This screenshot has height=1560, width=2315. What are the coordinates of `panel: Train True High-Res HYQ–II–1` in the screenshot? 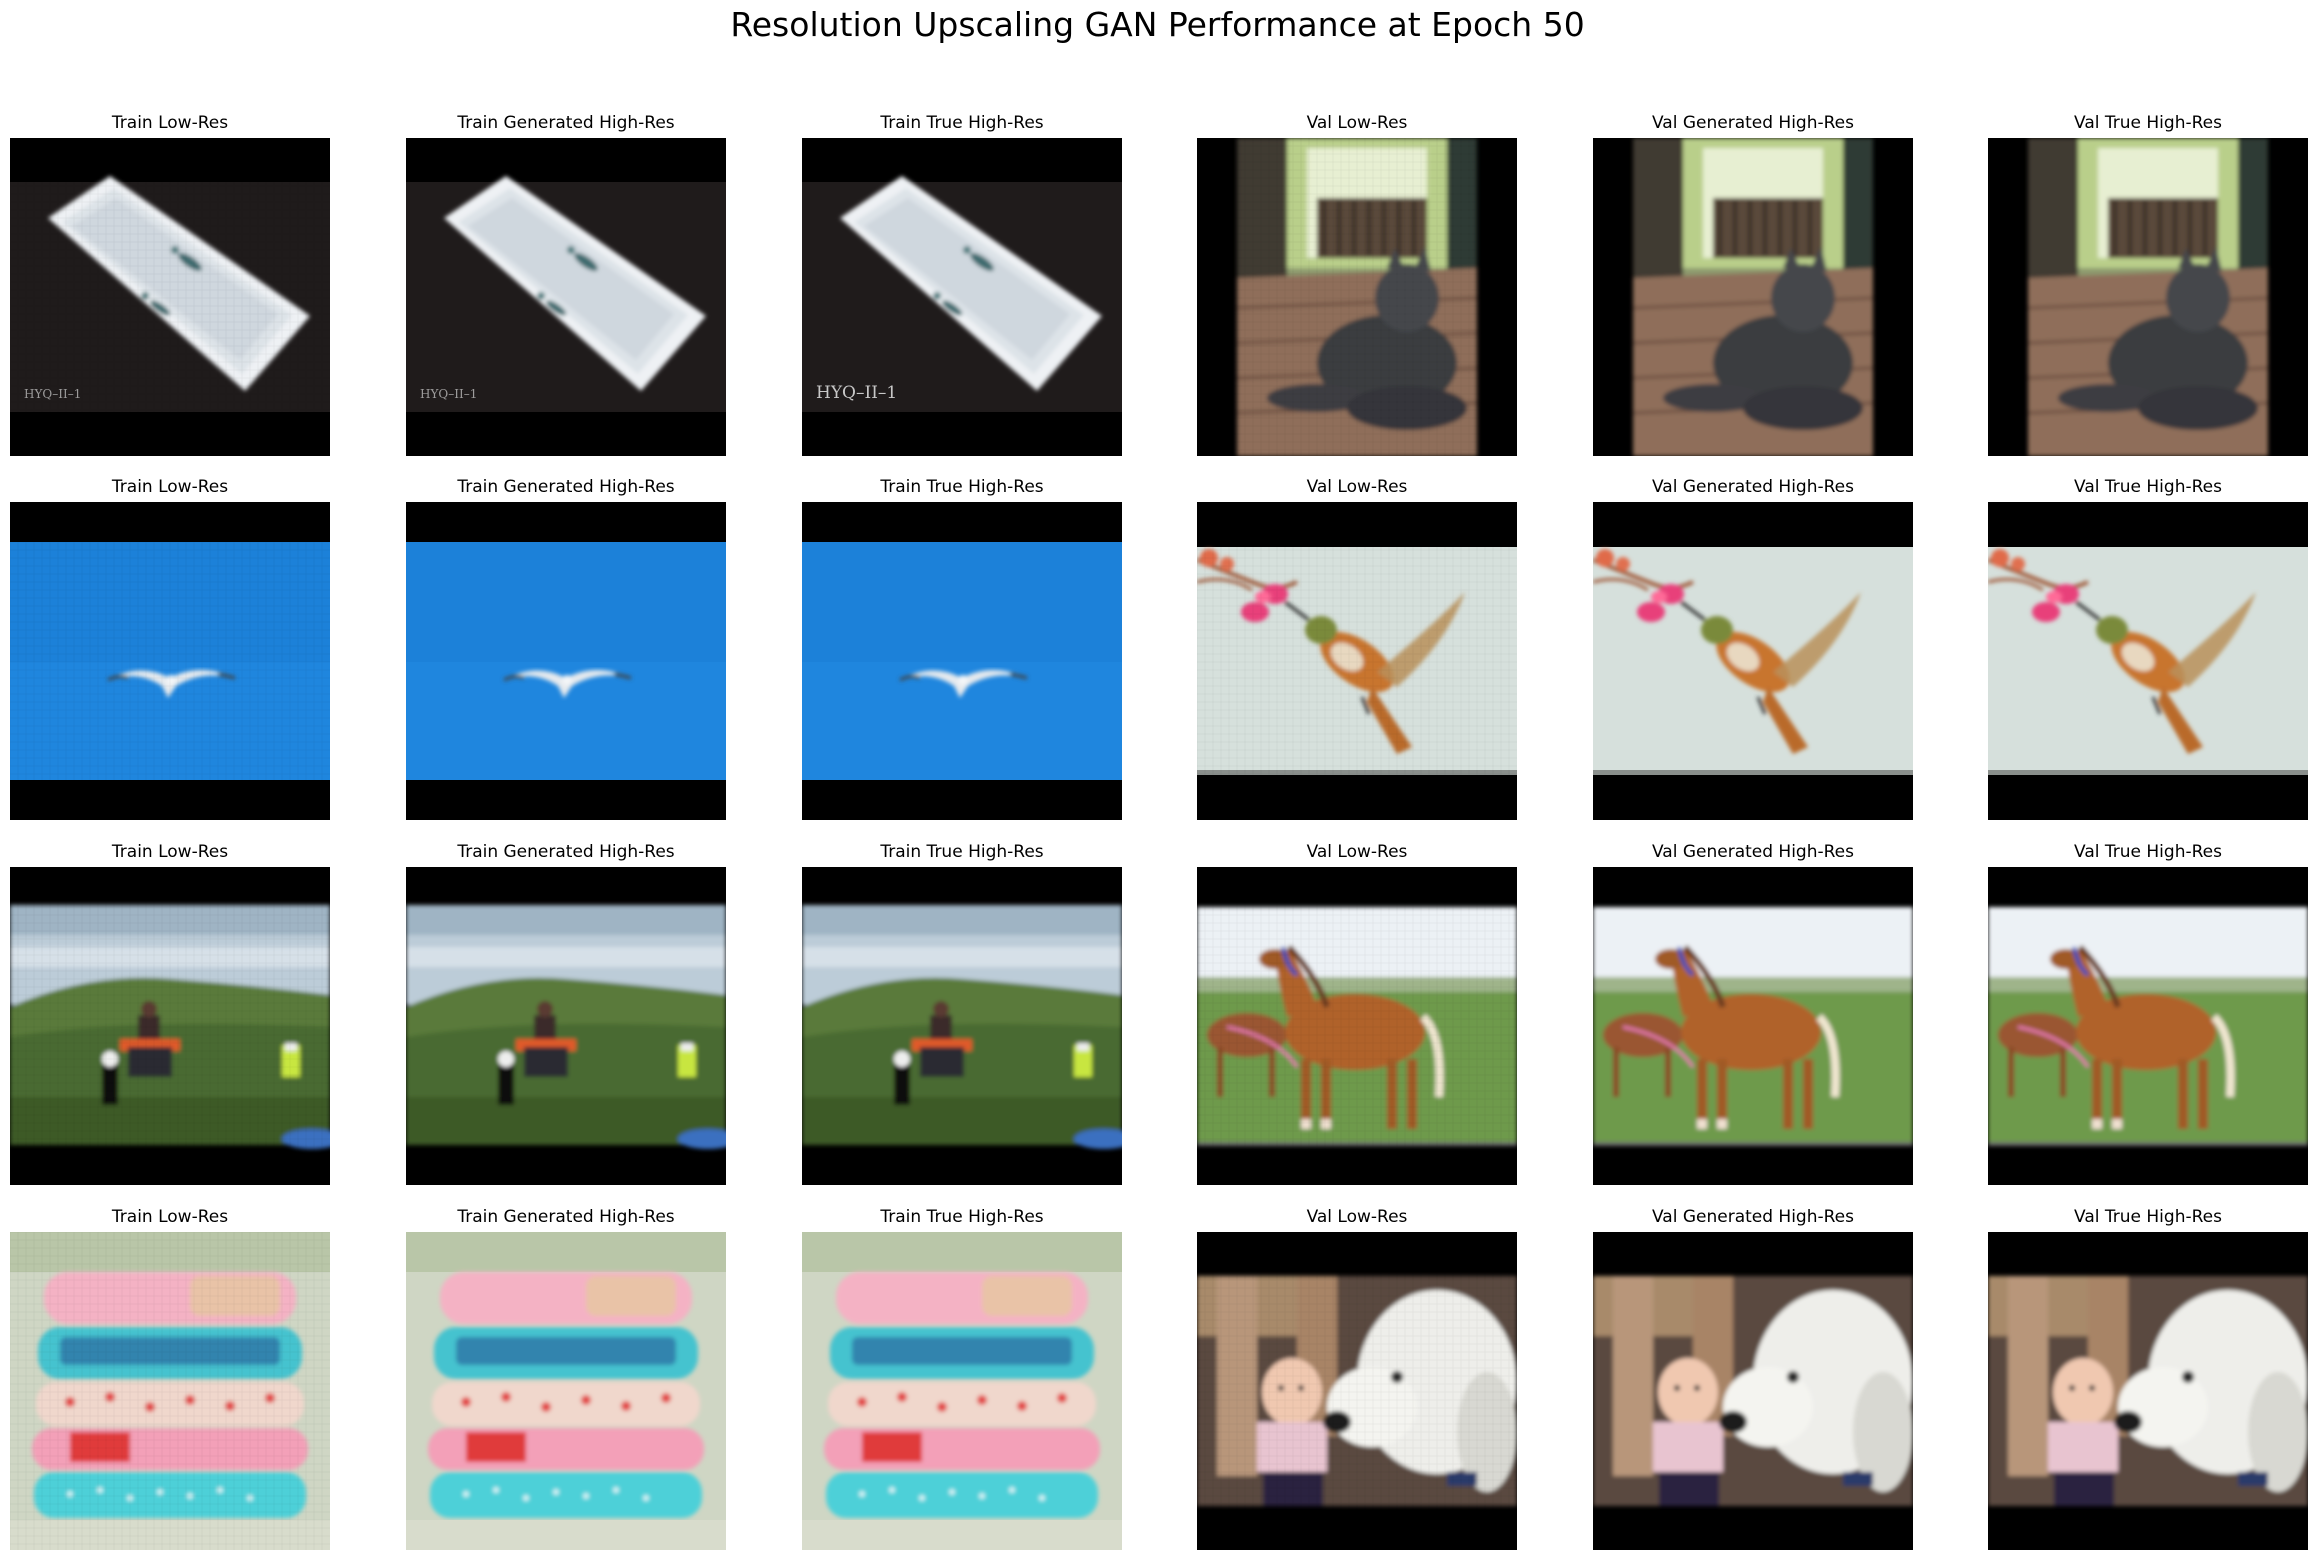 It's located at (962, 283).